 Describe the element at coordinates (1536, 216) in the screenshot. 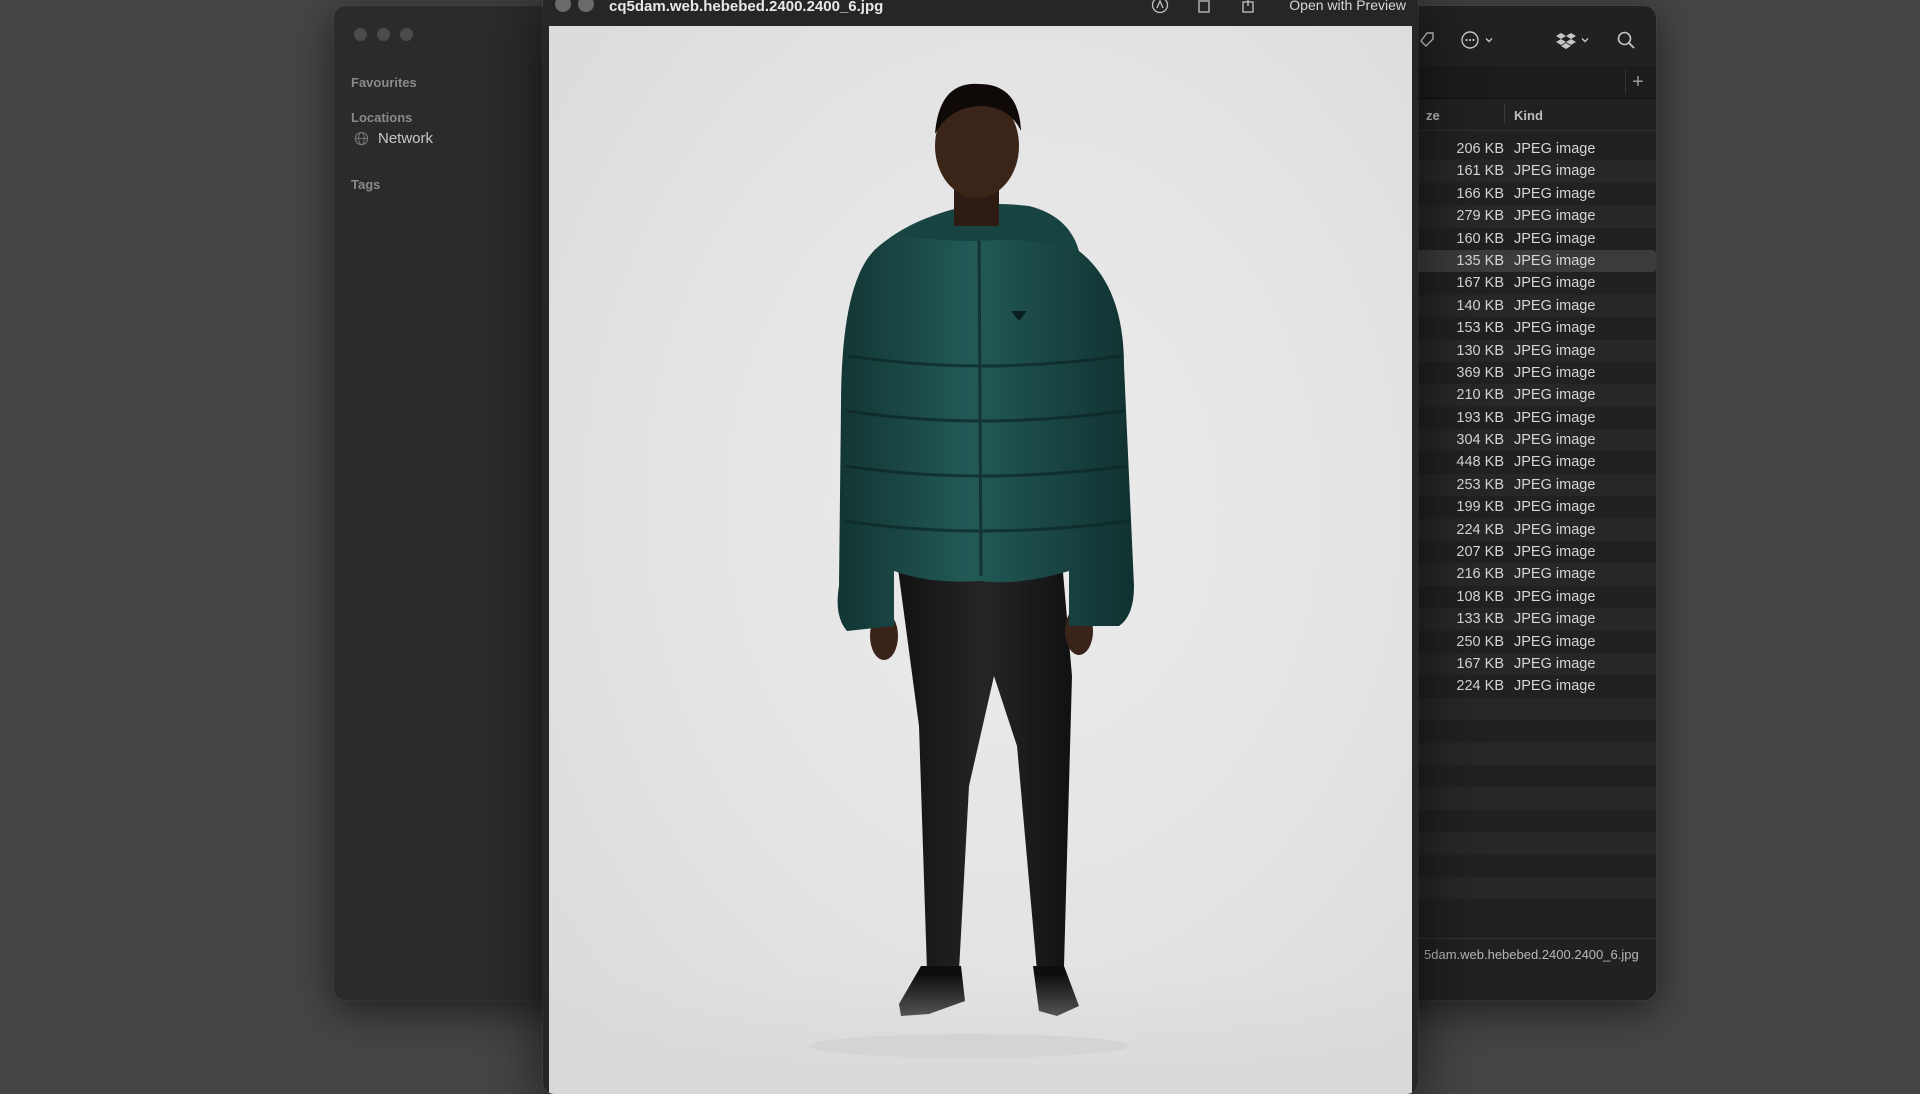

I see `file-row: 279 KB JPEG image` at that location.